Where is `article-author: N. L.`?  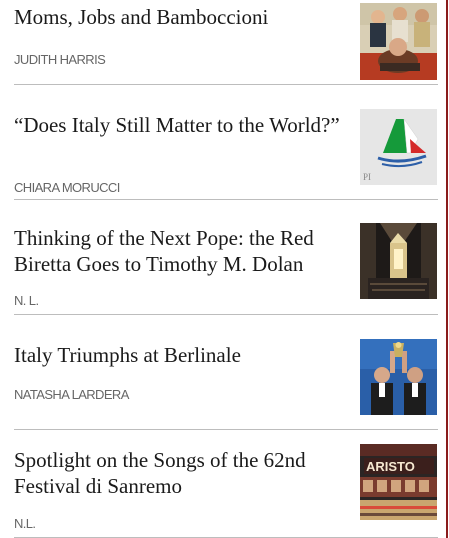 article-author: N. L. is located at coordinates (26, 300).